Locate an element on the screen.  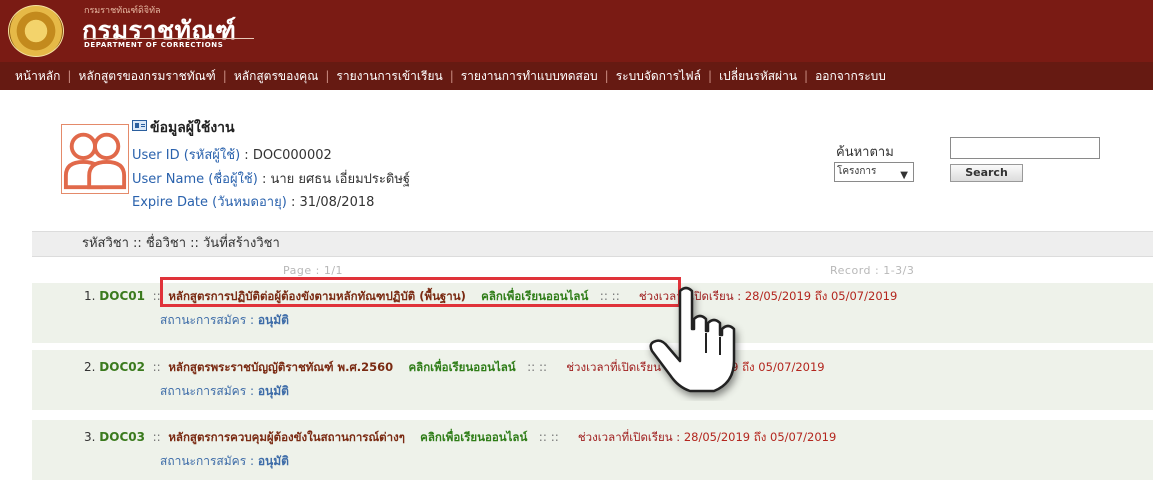
user-id-row: User ID (รหัสผู้ใช้) : DOC000002 is located at coordinates (232, 154).